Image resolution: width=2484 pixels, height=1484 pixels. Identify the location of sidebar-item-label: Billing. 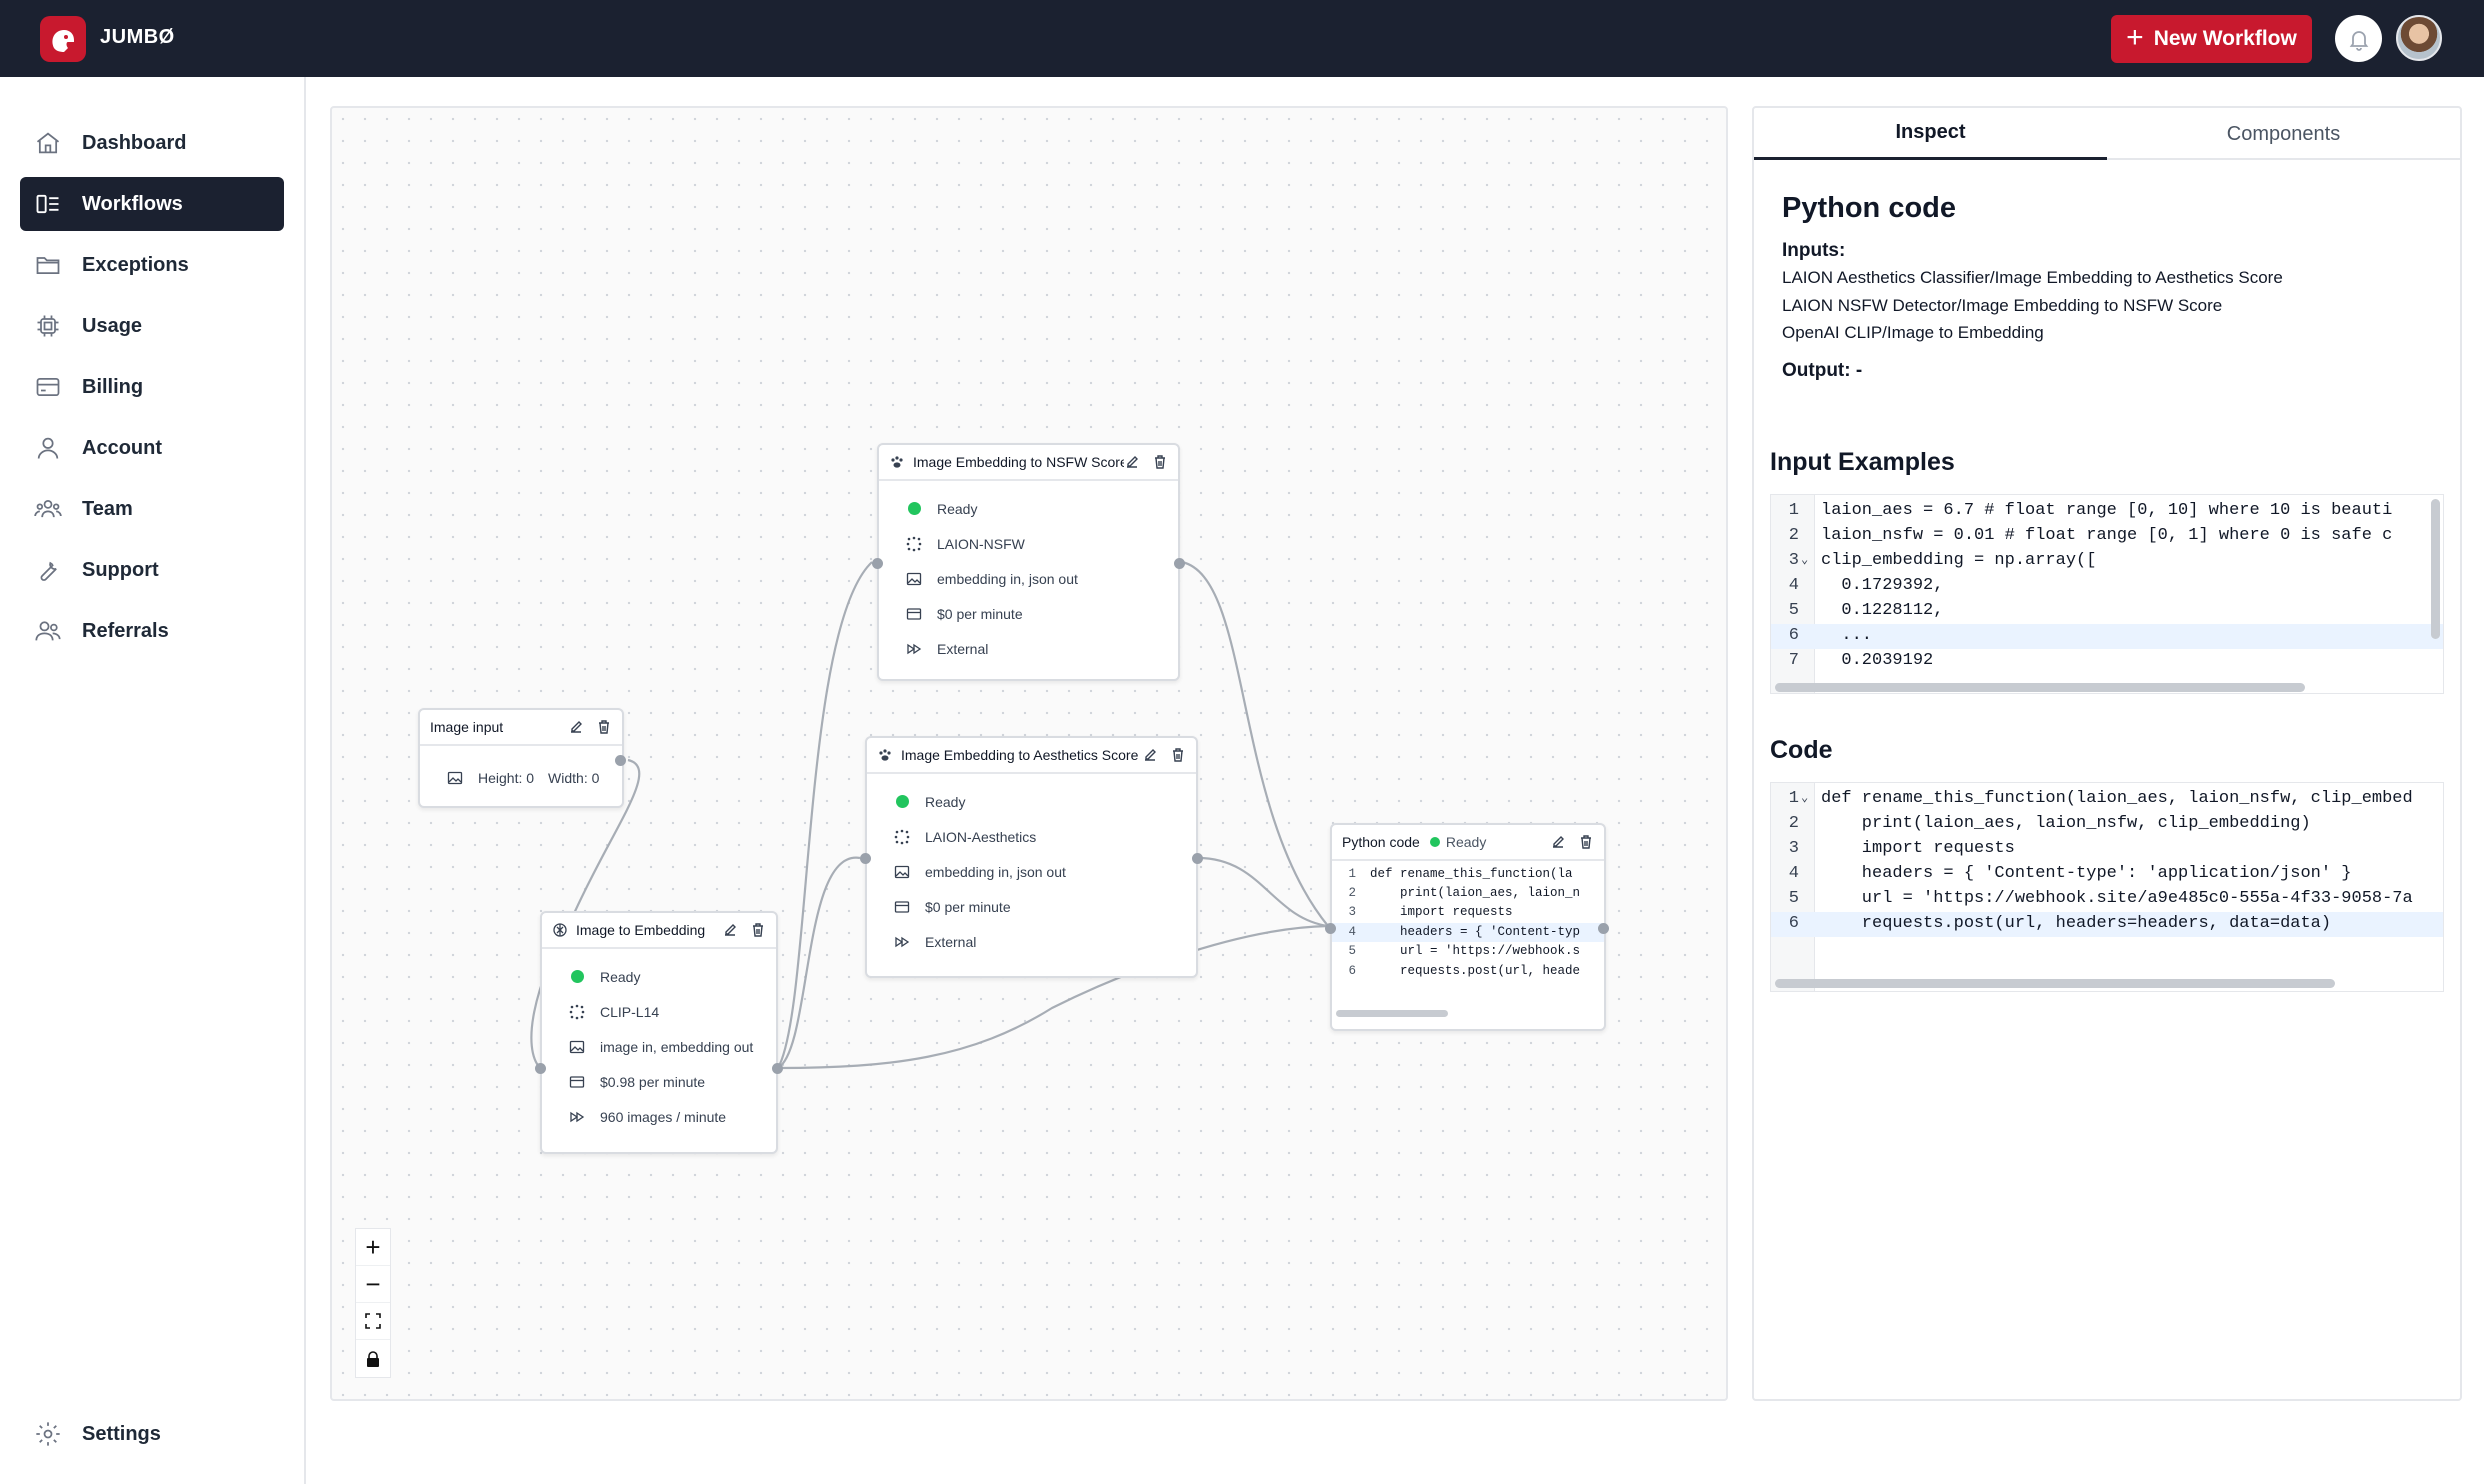
(113, 386).